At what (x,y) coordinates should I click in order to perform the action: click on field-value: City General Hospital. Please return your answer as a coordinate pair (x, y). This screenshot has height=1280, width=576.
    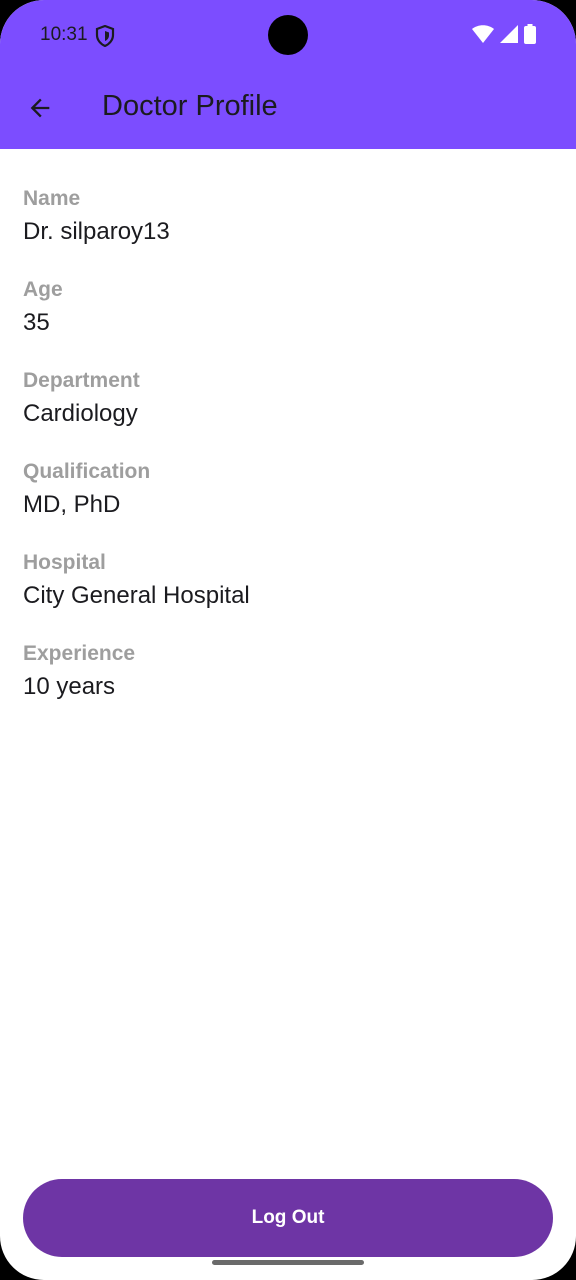
    Looking at the image, I should click on (136, 595).